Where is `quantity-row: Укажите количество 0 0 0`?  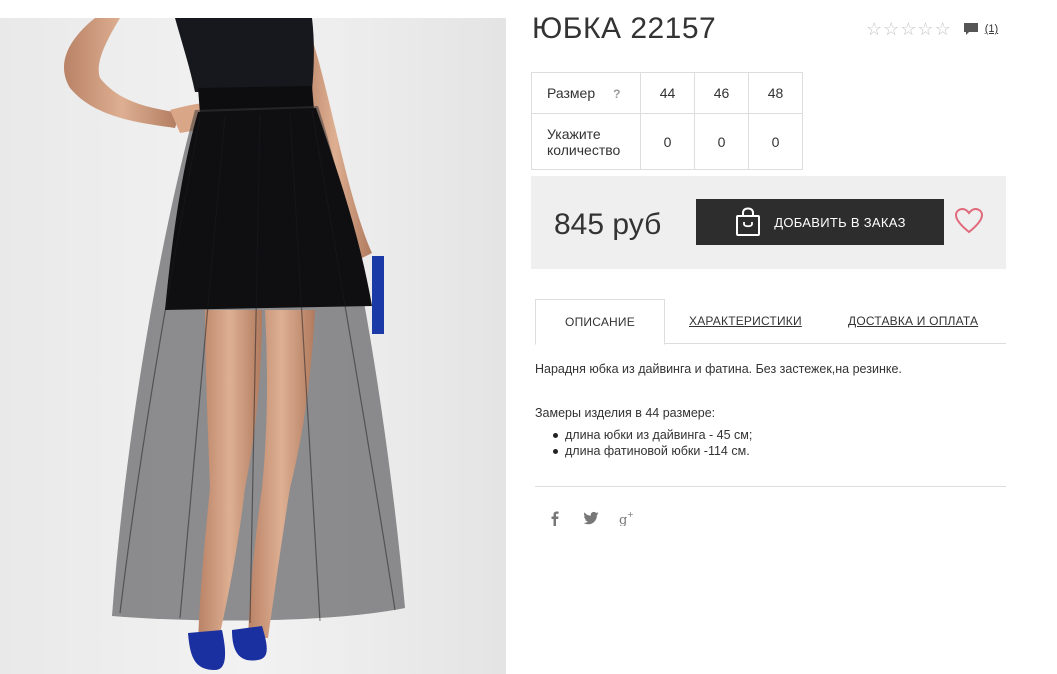
quantity-row: Укажите количество 0 0 0 is located at coordinates (667, 141).